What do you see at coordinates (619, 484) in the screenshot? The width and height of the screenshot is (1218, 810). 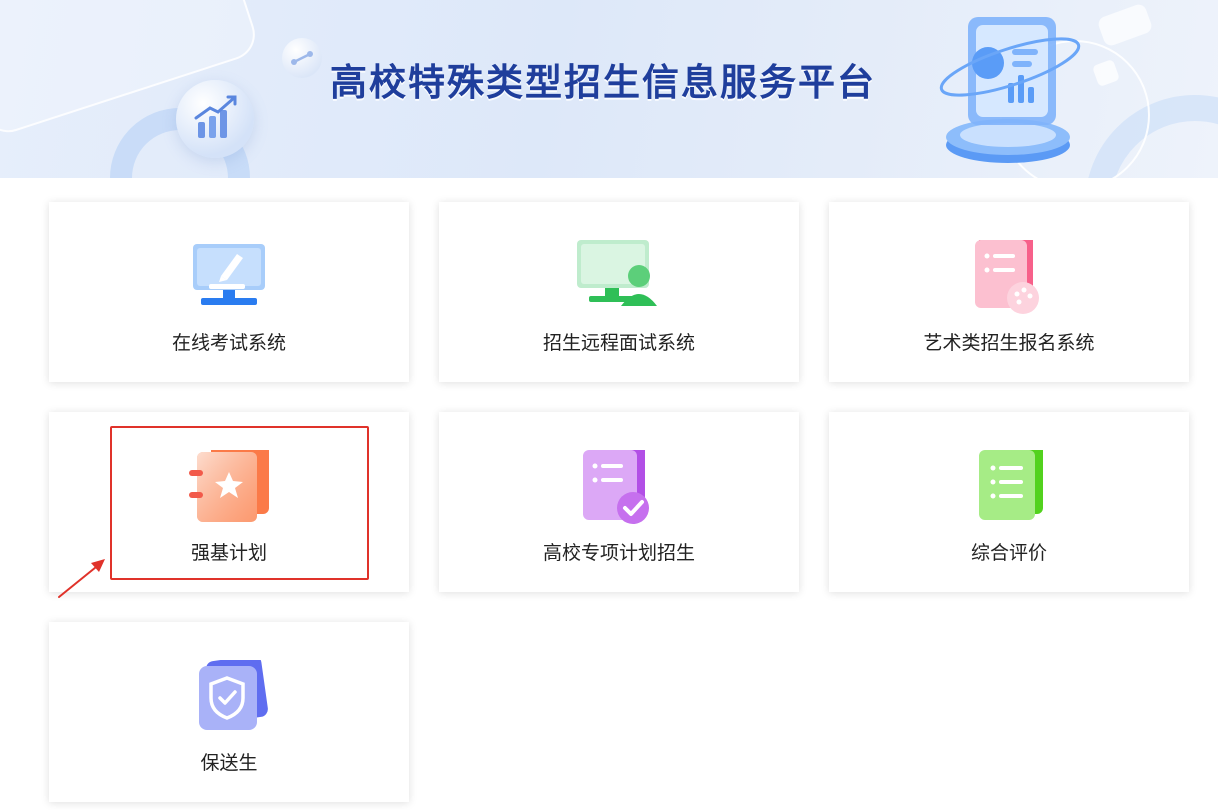 I see `document-check-icon` at bounding box center [619, 484].